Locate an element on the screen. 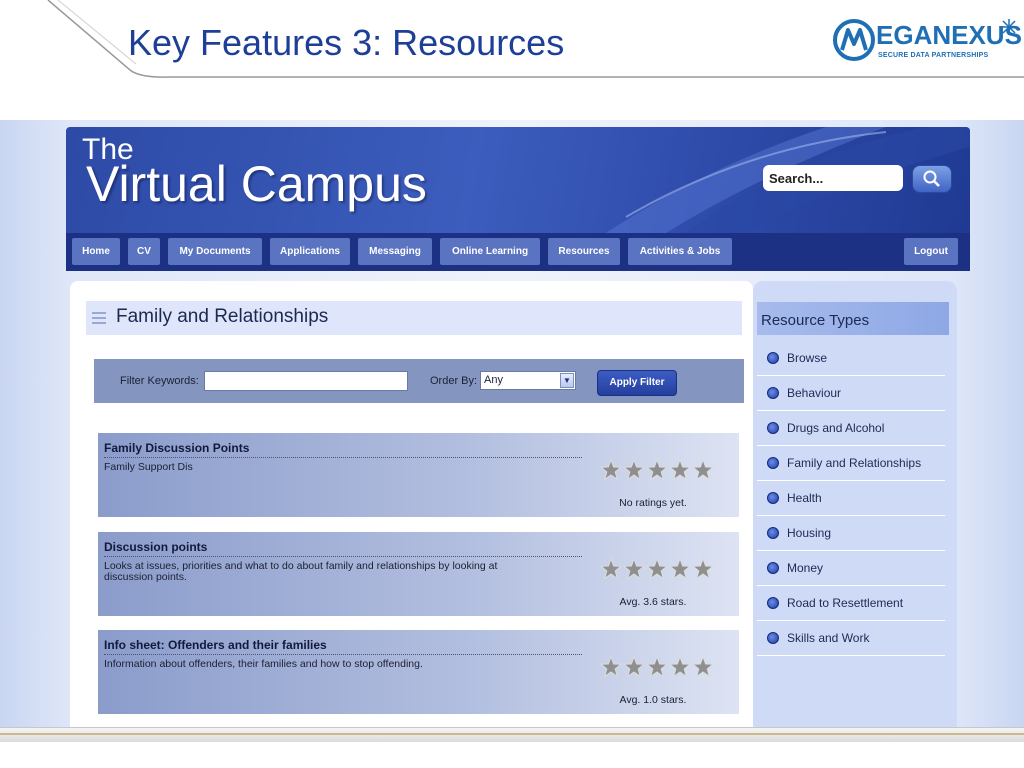 The image size is (1024, 768). sidebar-item-label: Drugs and Alcohol is located at coordinates (836, 428).